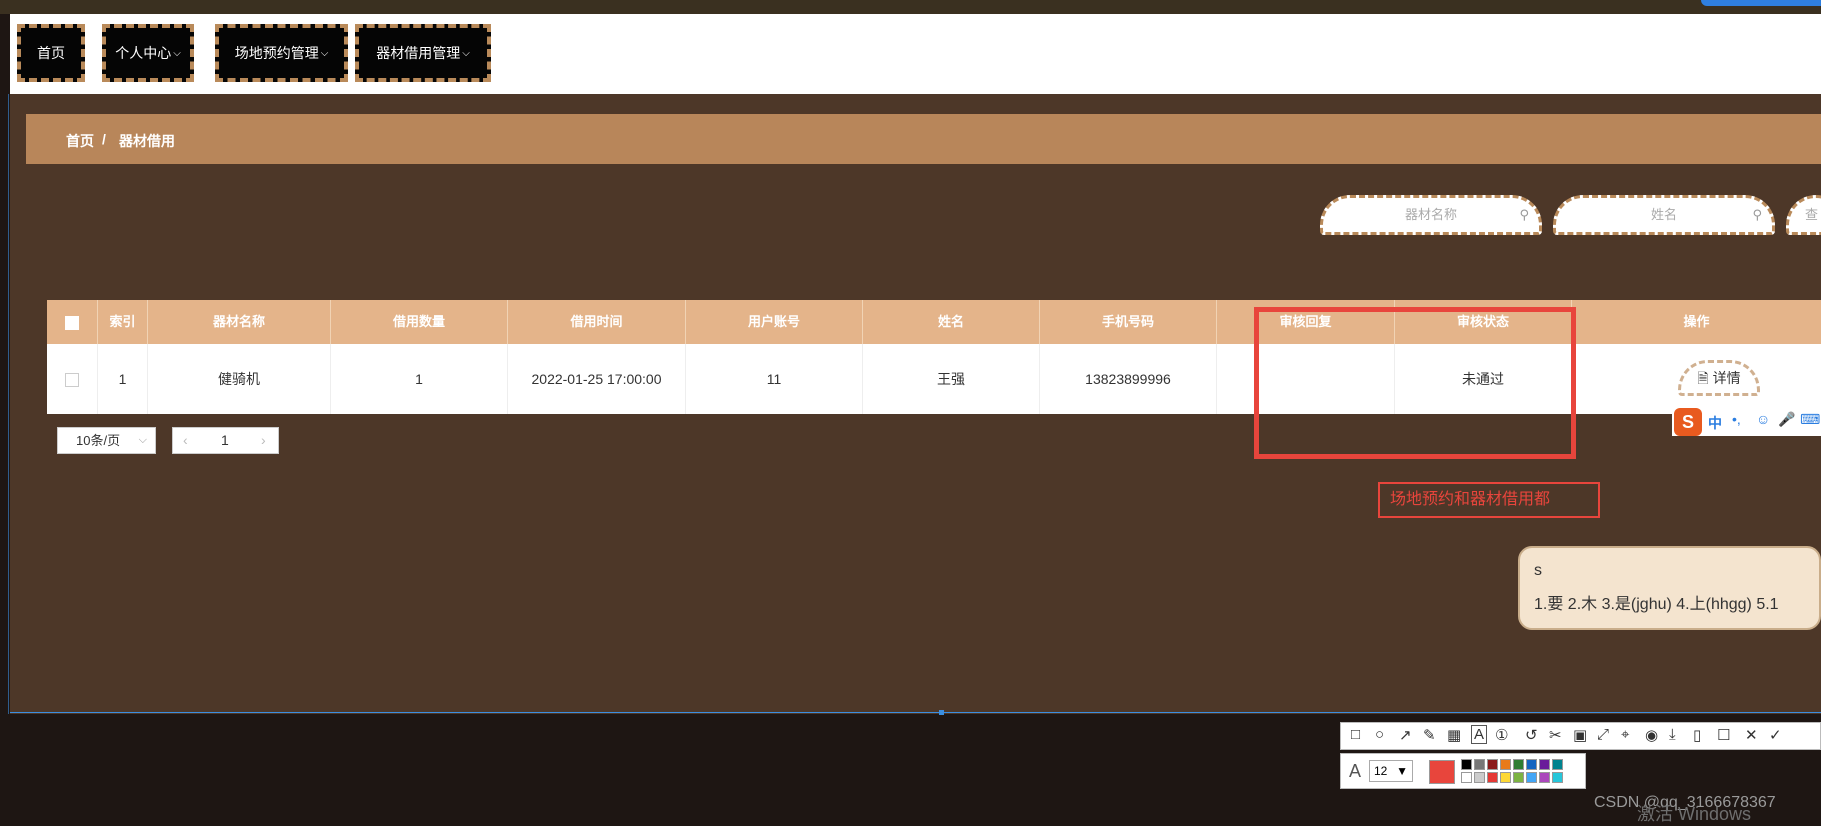 The height and width of the screenshot is (826, 1821). What do you see at coordinates (1379, 734) in the screenshot?
I see `ellipse-tool-icon: ○` at bounding box center [1379, 734].